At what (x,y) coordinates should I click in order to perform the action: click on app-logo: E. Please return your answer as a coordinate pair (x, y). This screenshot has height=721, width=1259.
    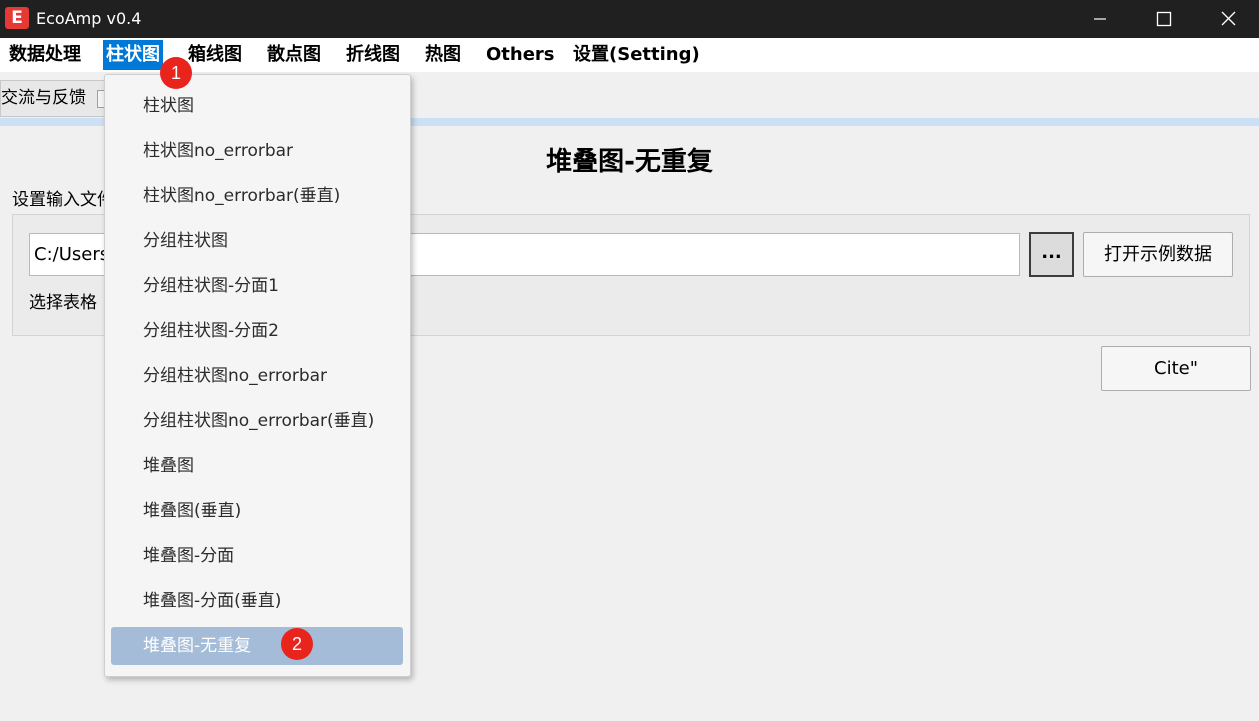
    Looking at the image, I should click on (17, 18).